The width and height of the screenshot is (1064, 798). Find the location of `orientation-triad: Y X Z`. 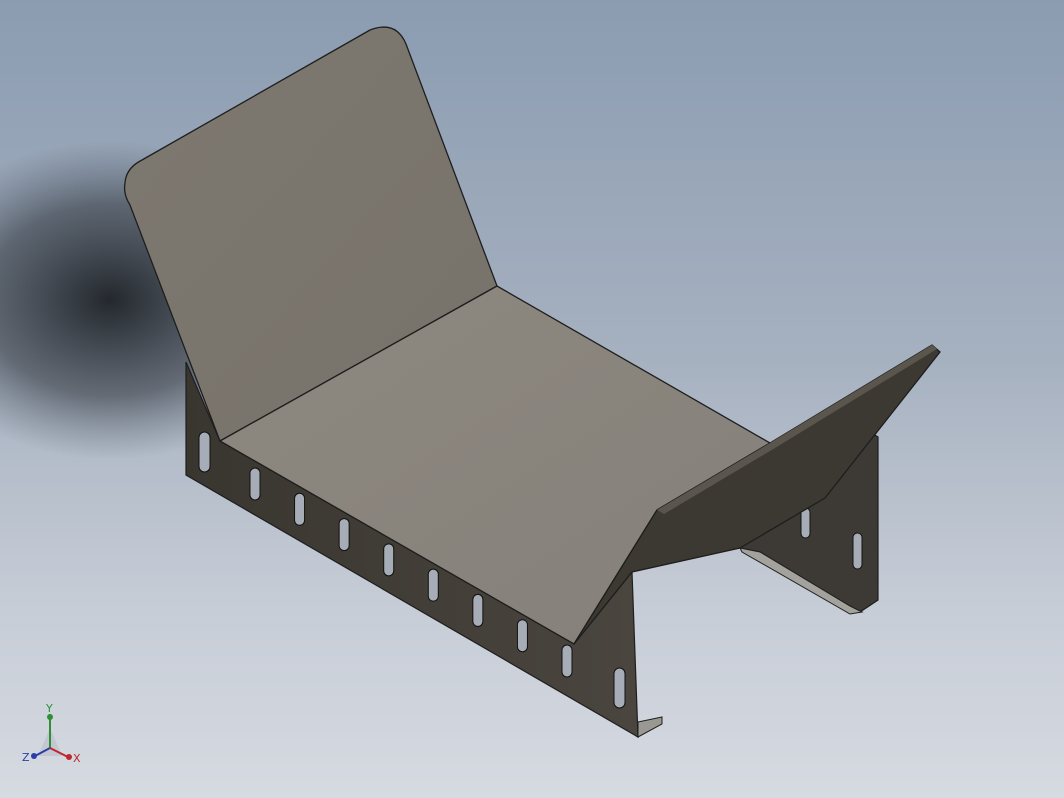

orientation-triad: Y X Z is located at coordinates (53, 735).